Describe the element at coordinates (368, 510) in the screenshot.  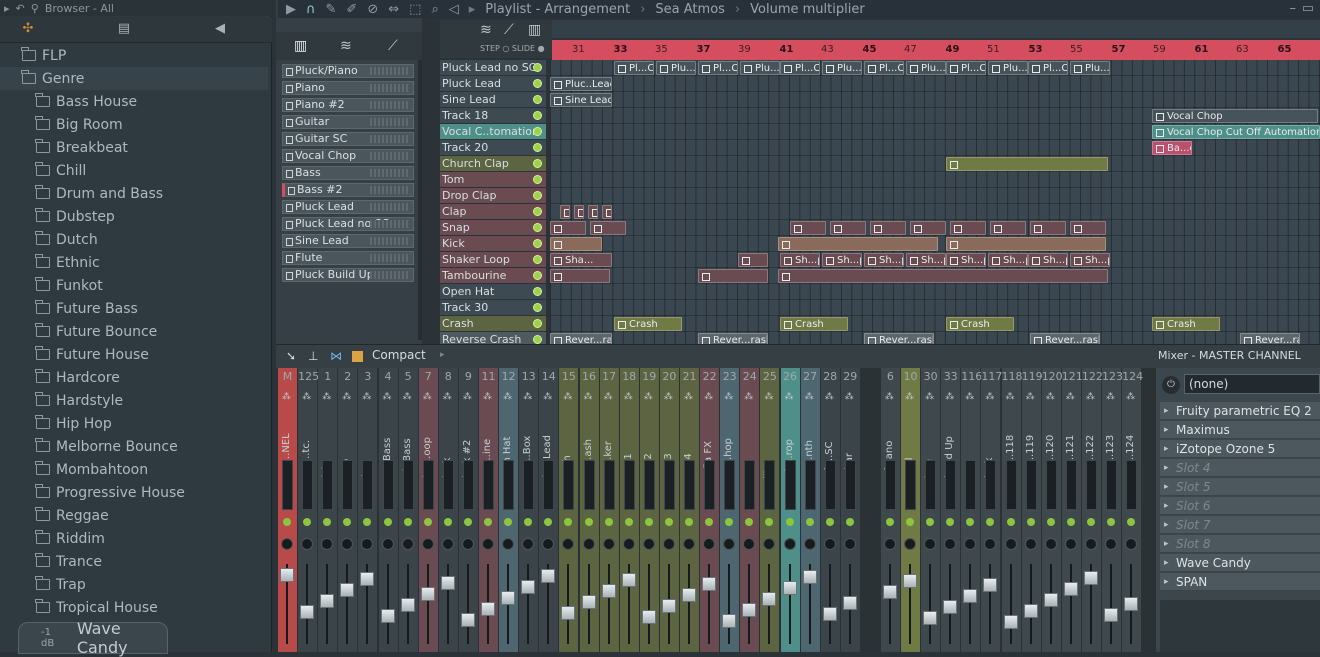
I see `mixer-strip: 3⁂Clap` at that location.